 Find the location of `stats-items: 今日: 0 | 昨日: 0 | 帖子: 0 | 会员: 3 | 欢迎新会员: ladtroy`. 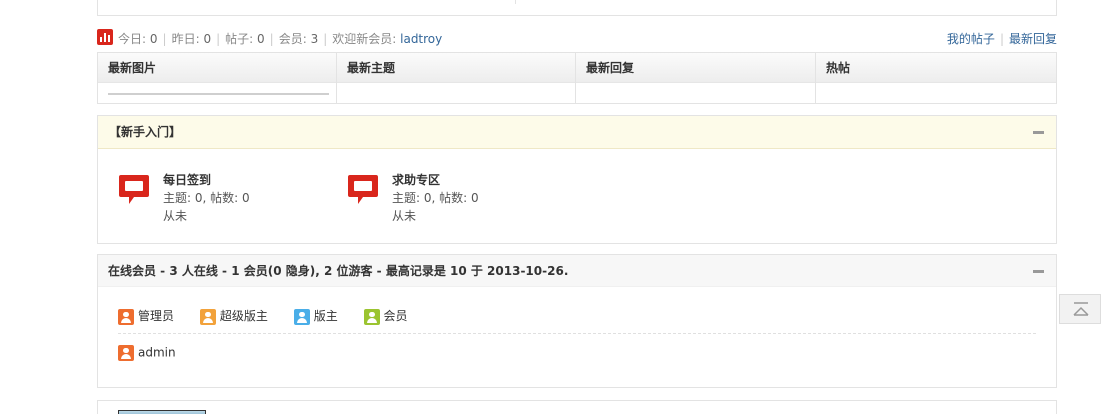

stats-items: 今日: 0 | 昨日: 0 | 帖子: 0 | 会员: 3 | 欢迎新会员: ladtroy is located at coordinates (280, 39).